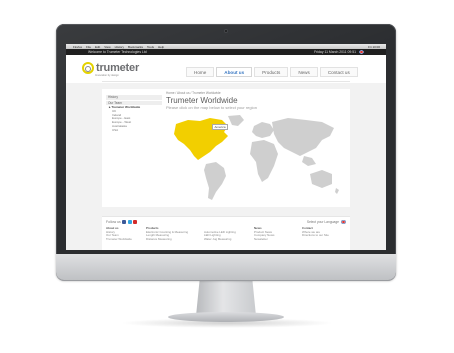 This screenshot has width=454, height=353. I want to click on menubar-item: Firefox, so click(77, 47).